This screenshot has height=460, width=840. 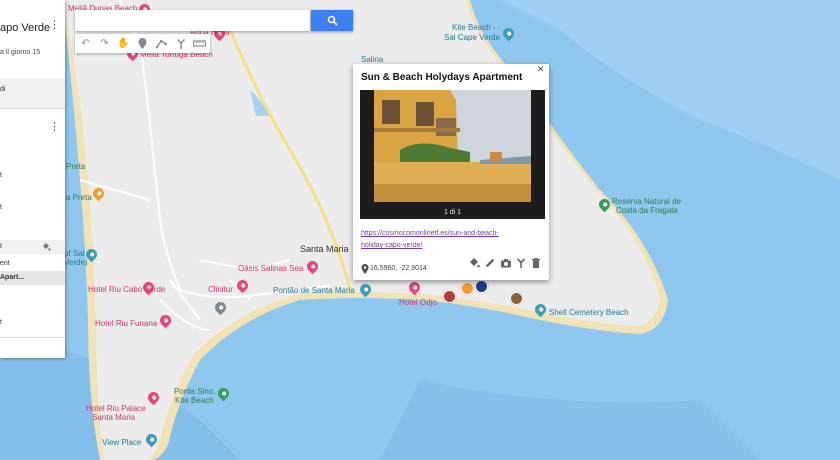 What do you see at coordinates (194, 400) in the screenshot?
I see `poi-ponta-sino-label-2: Kite Beach` at bounding box center [194, 400].